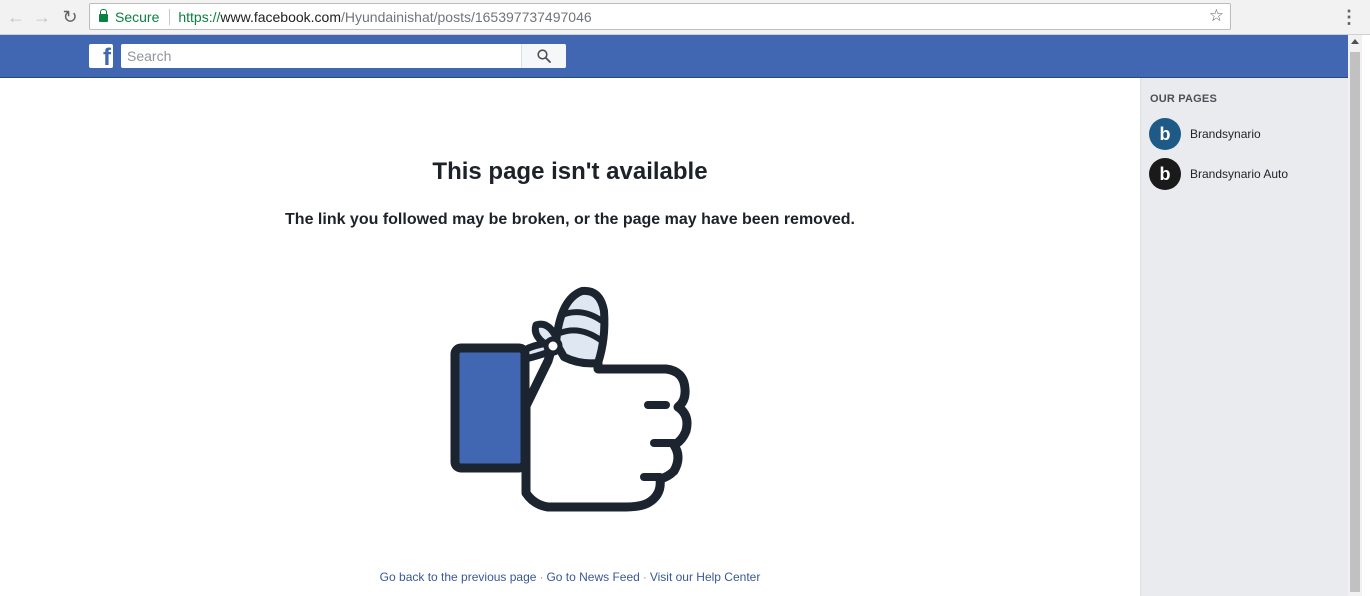 This screenshot has height=596, width=1370. What do you see at coordinates (592, 577) in the screenshot?
I see `news-feed-link: Go to News Feed` at bounding box center [592, 577].